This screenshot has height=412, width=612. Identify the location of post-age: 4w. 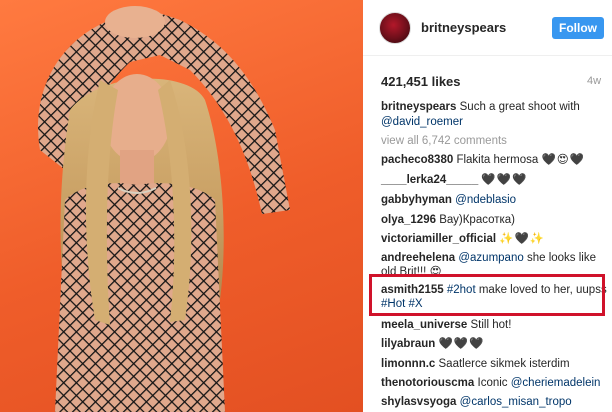
(594, 81).